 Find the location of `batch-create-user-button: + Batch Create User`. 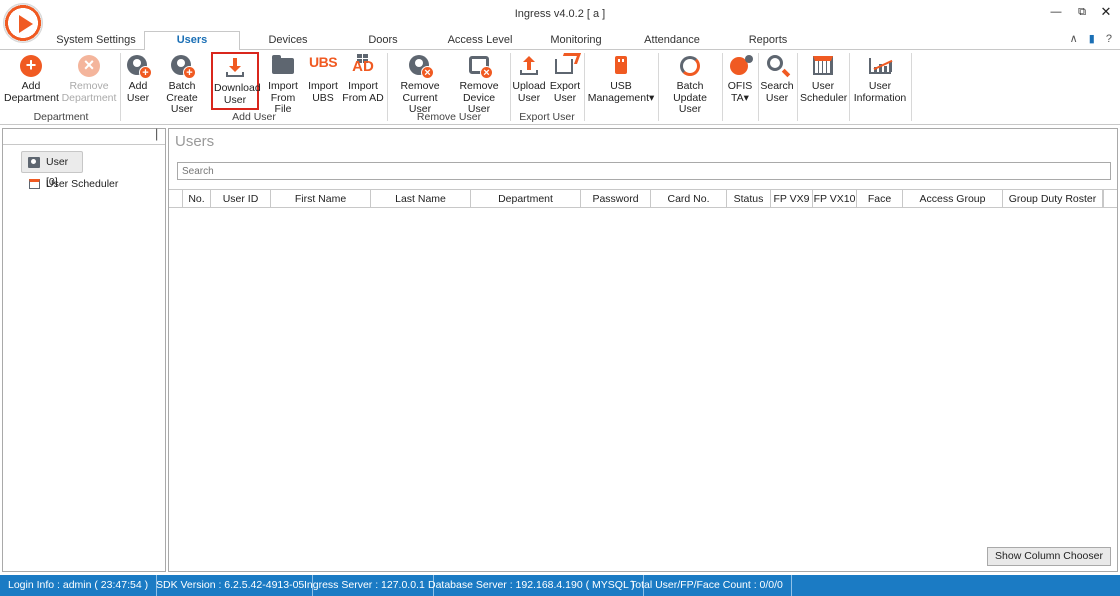

batch-create-user-button: + Batch Create User is located at coordinates (182, 85).